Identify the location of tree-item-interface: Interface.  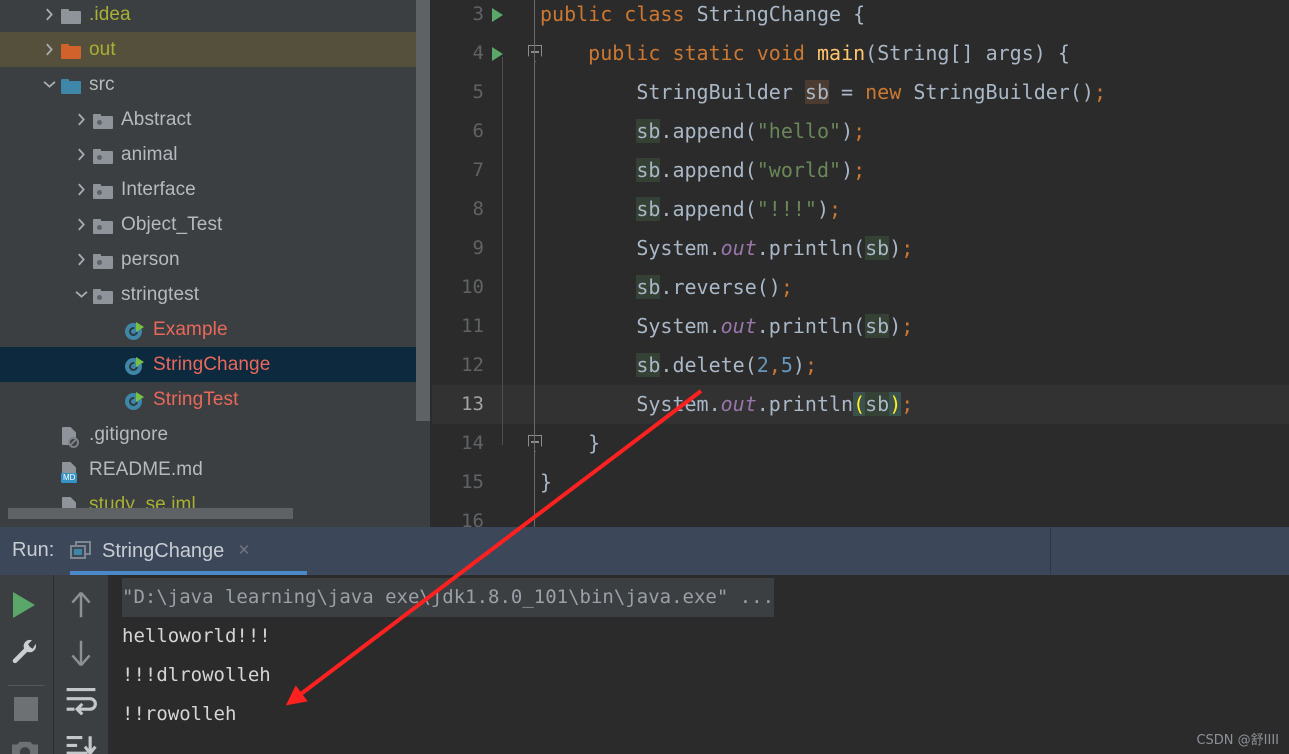
(216, 189).